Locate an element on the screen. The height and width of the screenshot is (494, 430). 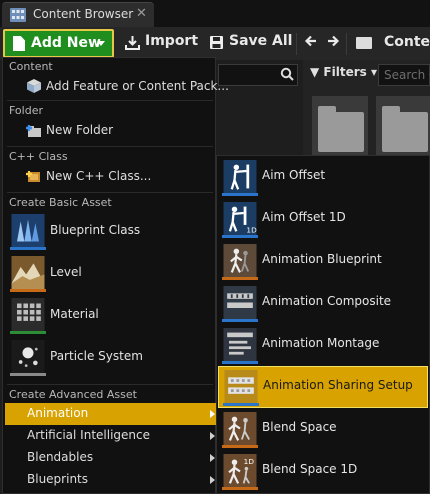
menu-header-advanced-asset: Create Advanced Asset is located at coordinates (73, 394).